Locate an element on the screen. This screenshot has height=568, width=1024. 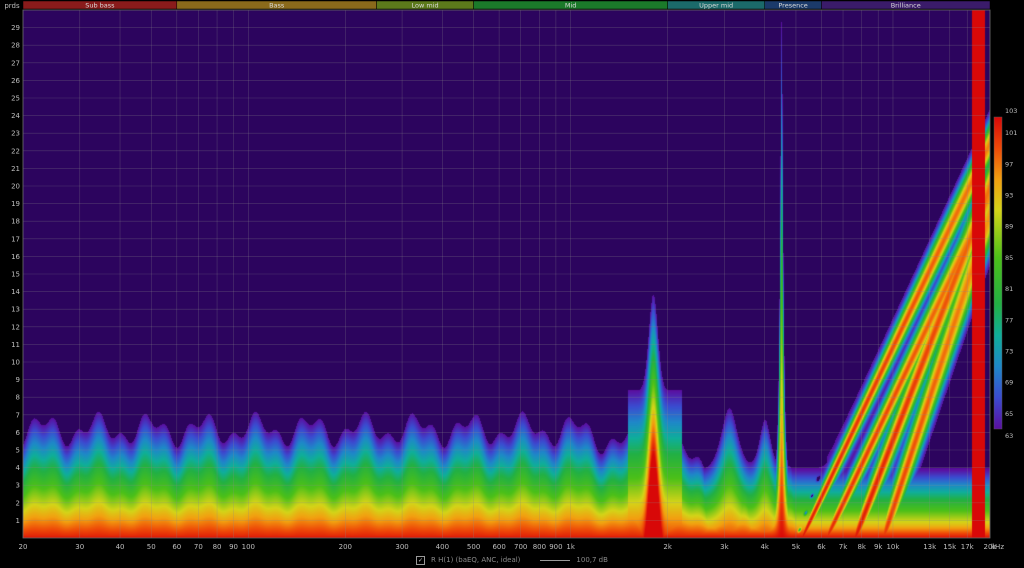
y-tick-1: 2 is located at coordinates (18, 503).